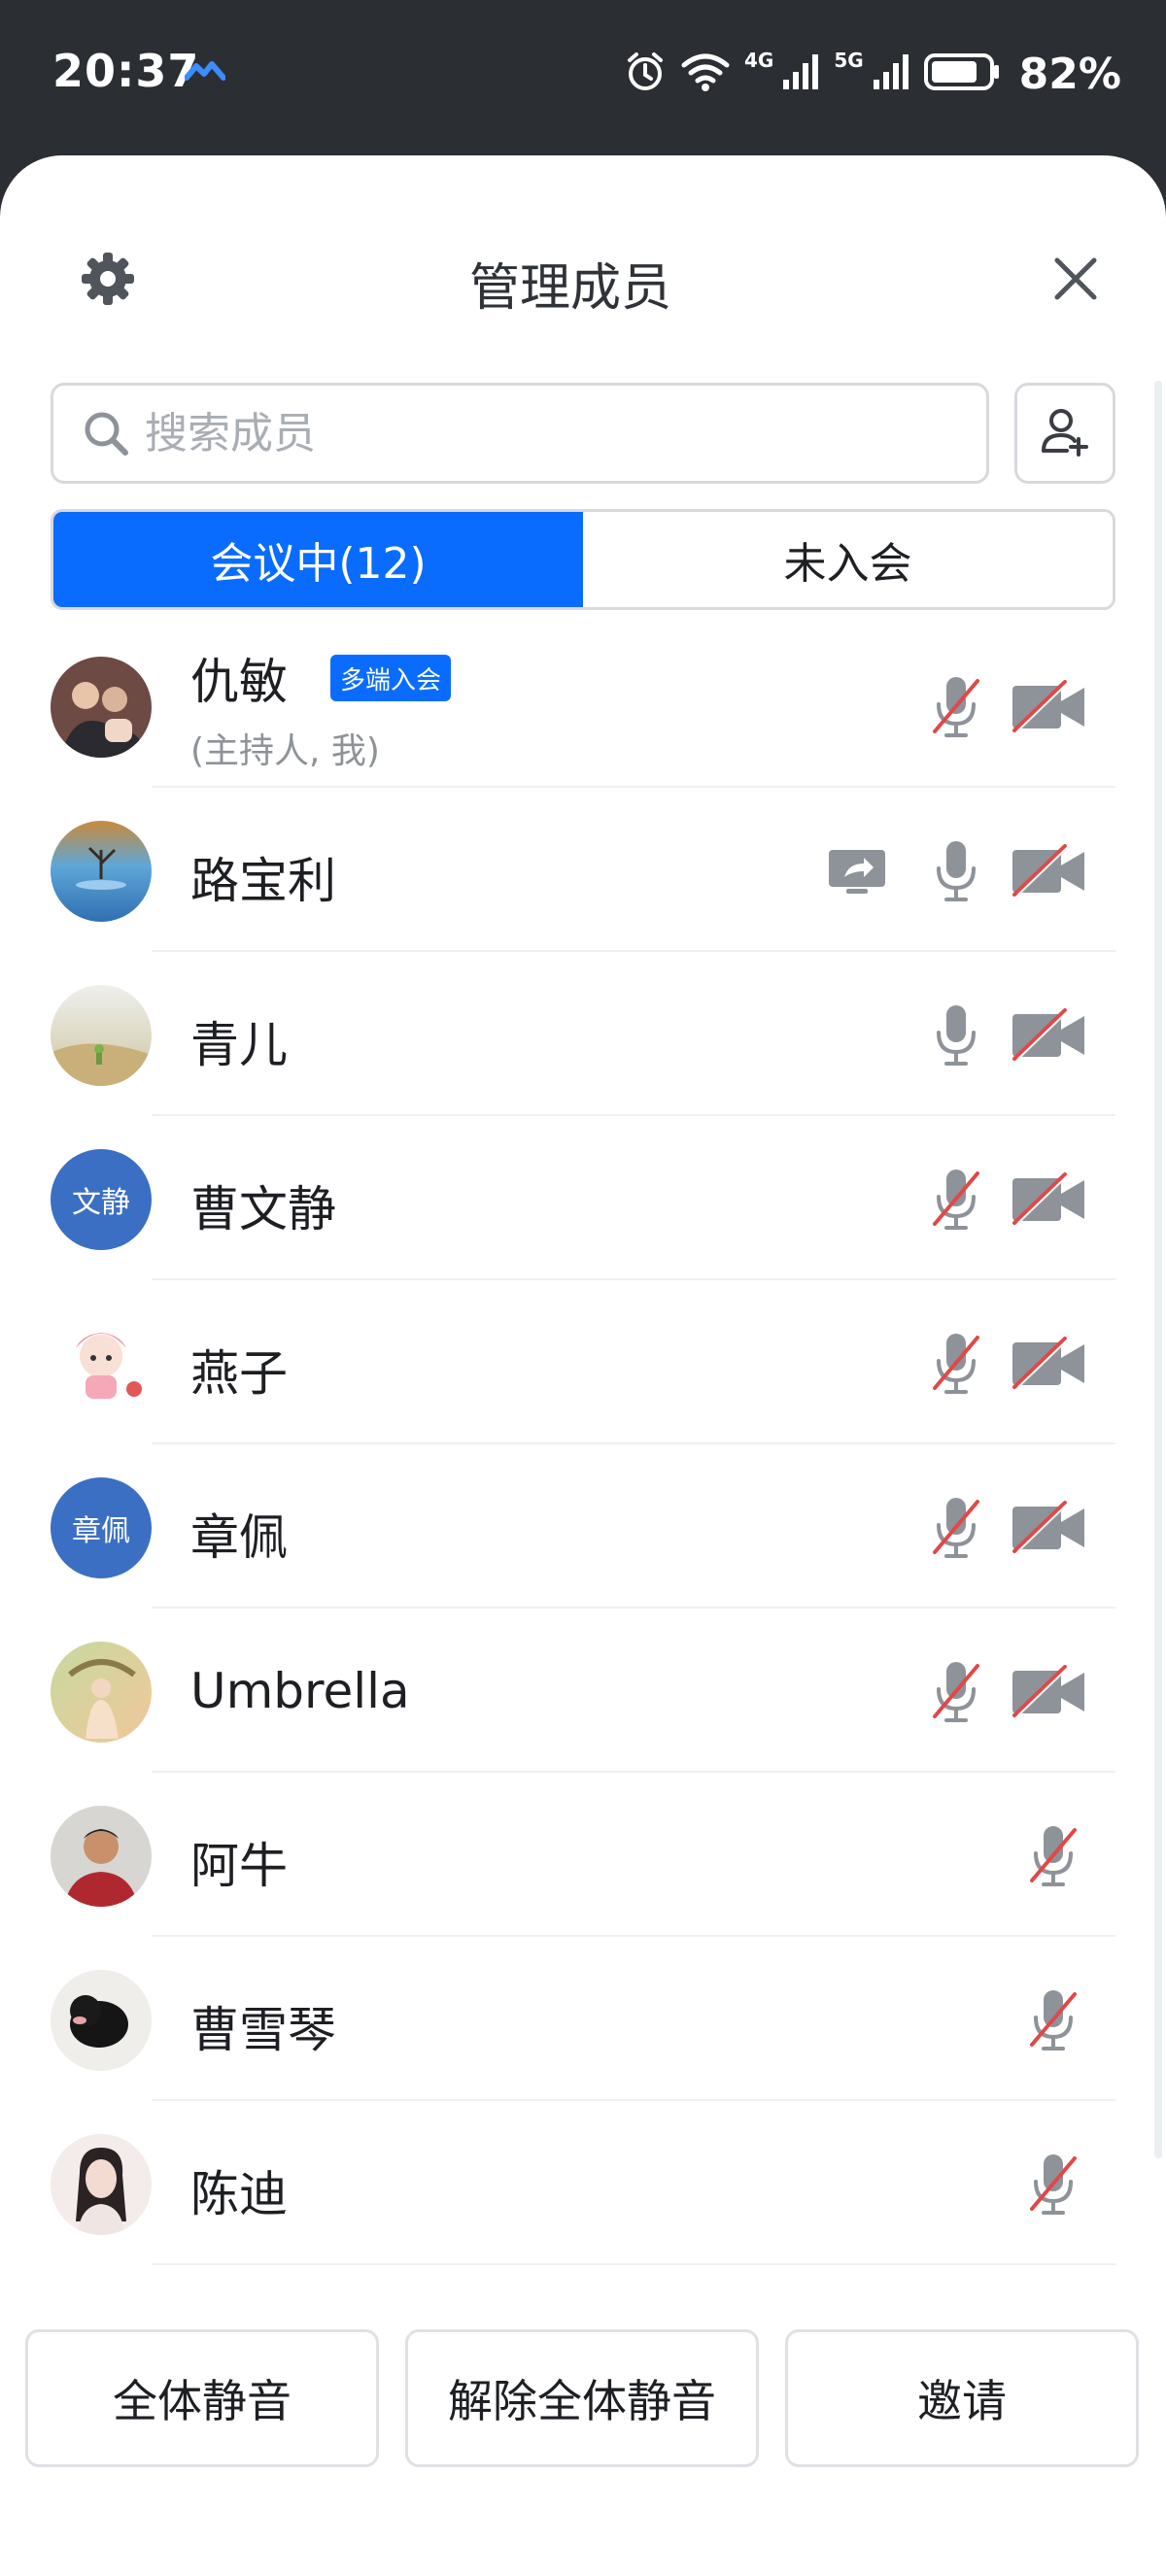 Image resolution: width=1166 pixels, height=2576 pixels. What do you see at coordinates (239, 682) in the screenshot?
I see `member-name: 仇敏` at bounding box center [239, 682].